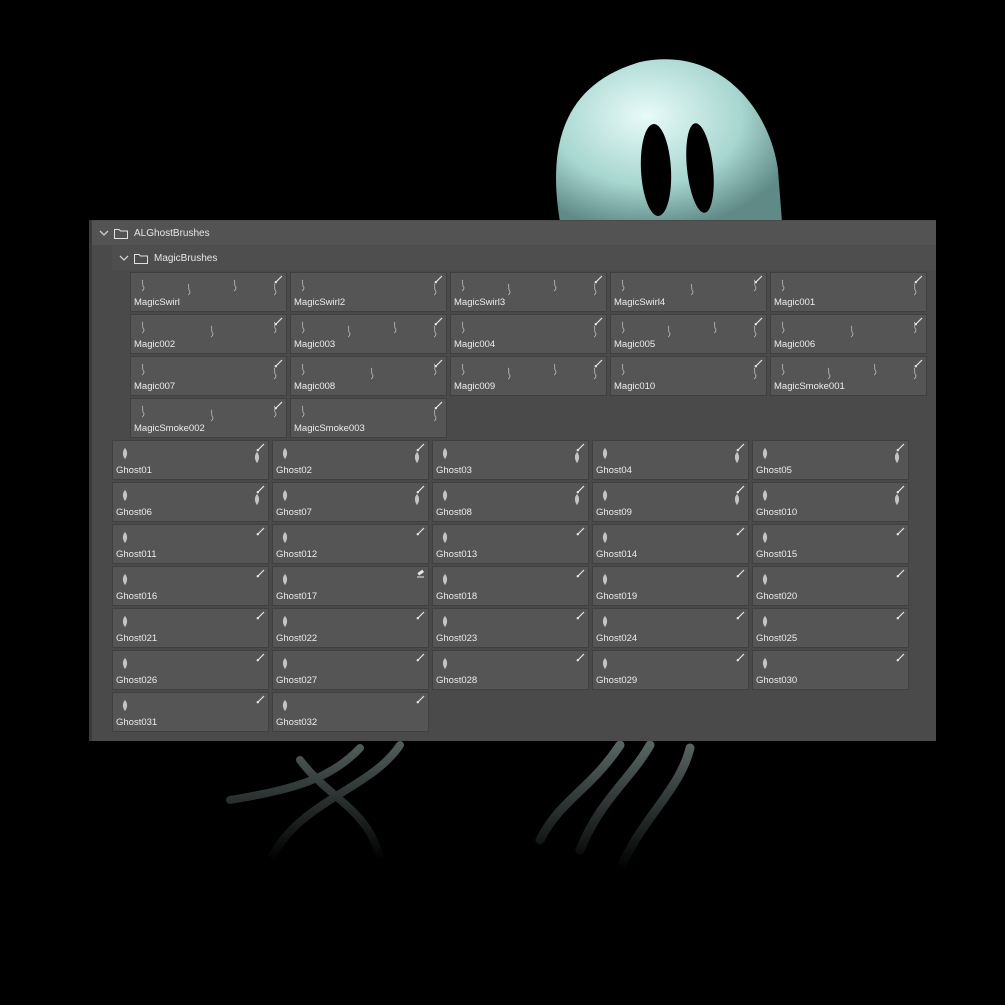 The image size is (1005, 1005). Describe the element at coordinates (190, 586) in the screenshot. I see `brush-preset-tile: Ghost016` at that location.